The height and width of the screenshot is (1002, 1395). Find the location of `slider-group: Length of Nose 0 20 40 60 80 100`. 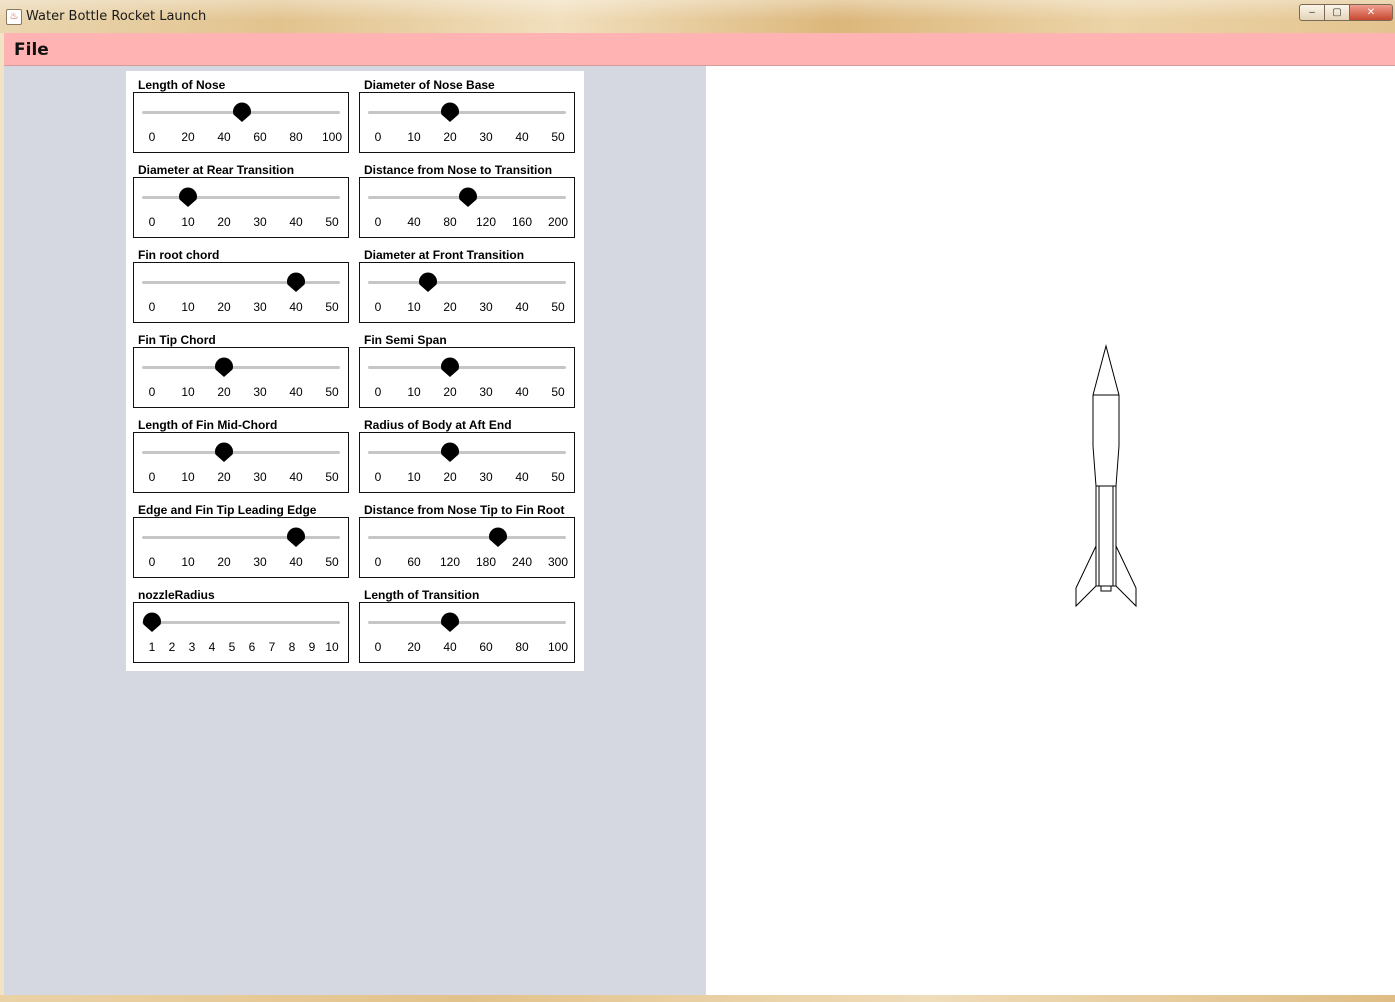

slider-group: Length of Nose 0 20 40 60 80 100 is located at coordinates (241, 112).